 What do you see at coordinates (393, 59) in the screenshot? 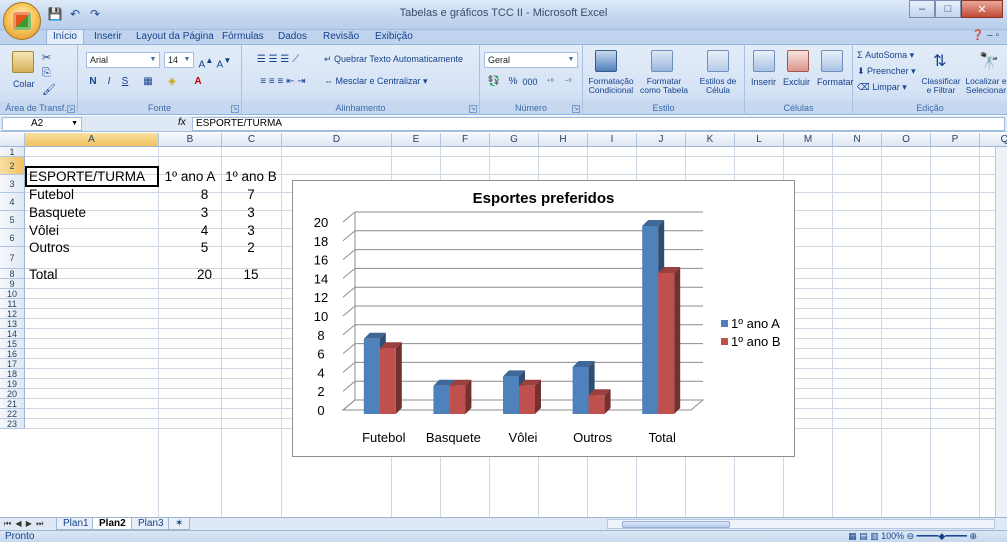
I see `wrap-text-button: ↵ Quebrar Texto Automaticamente` at bounding box center [393, 59].